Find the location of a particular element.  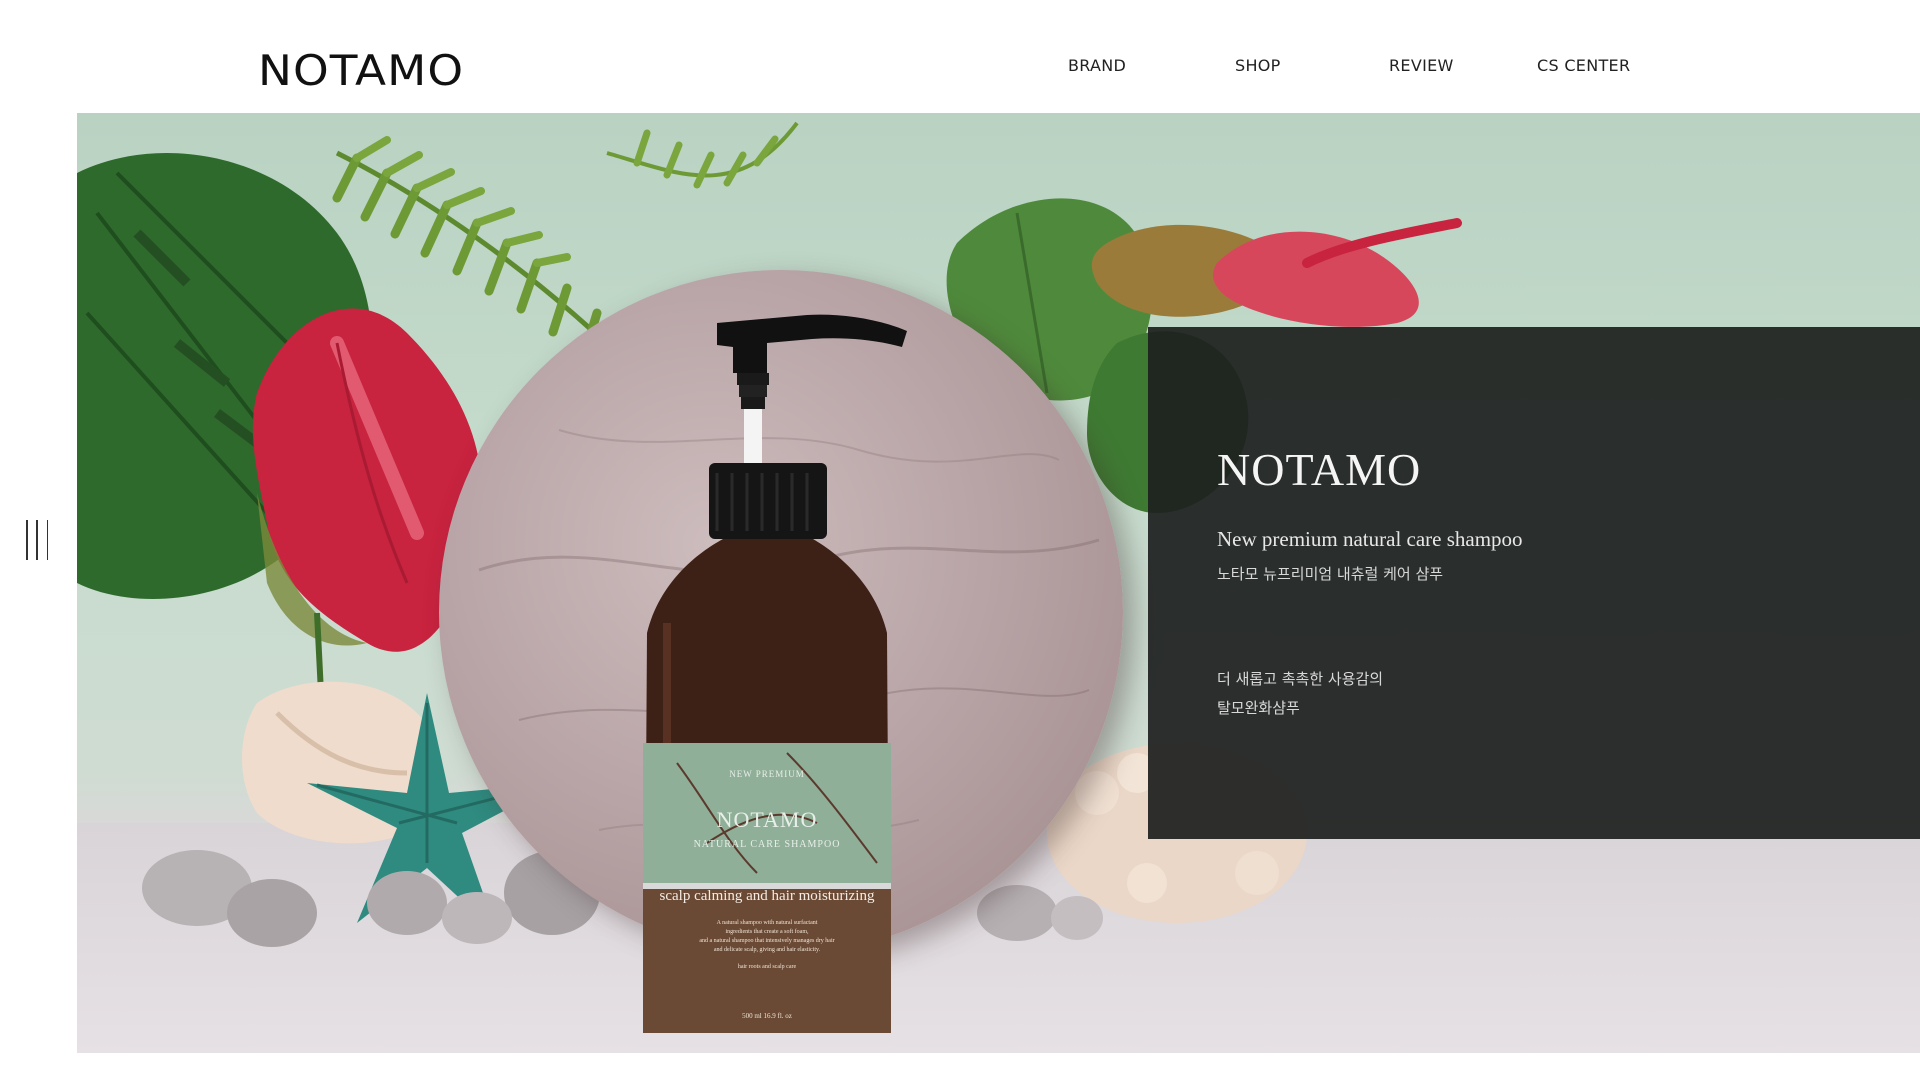

hero-korean-subtitle: 노타모 뉴프리미엄 내츄럴 케어 샴푸 is located at coordinates (1330, 574).